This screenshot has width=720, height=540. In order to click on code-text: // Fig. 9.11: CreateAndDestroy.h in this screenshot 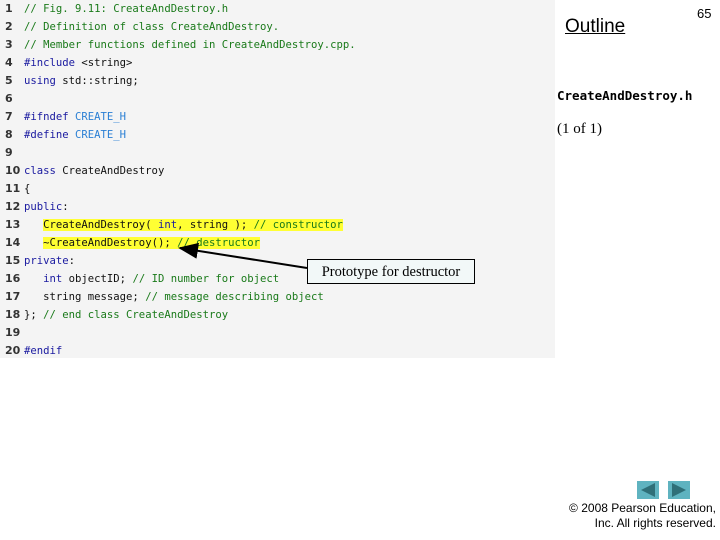, I will do `click(126, 9)`.